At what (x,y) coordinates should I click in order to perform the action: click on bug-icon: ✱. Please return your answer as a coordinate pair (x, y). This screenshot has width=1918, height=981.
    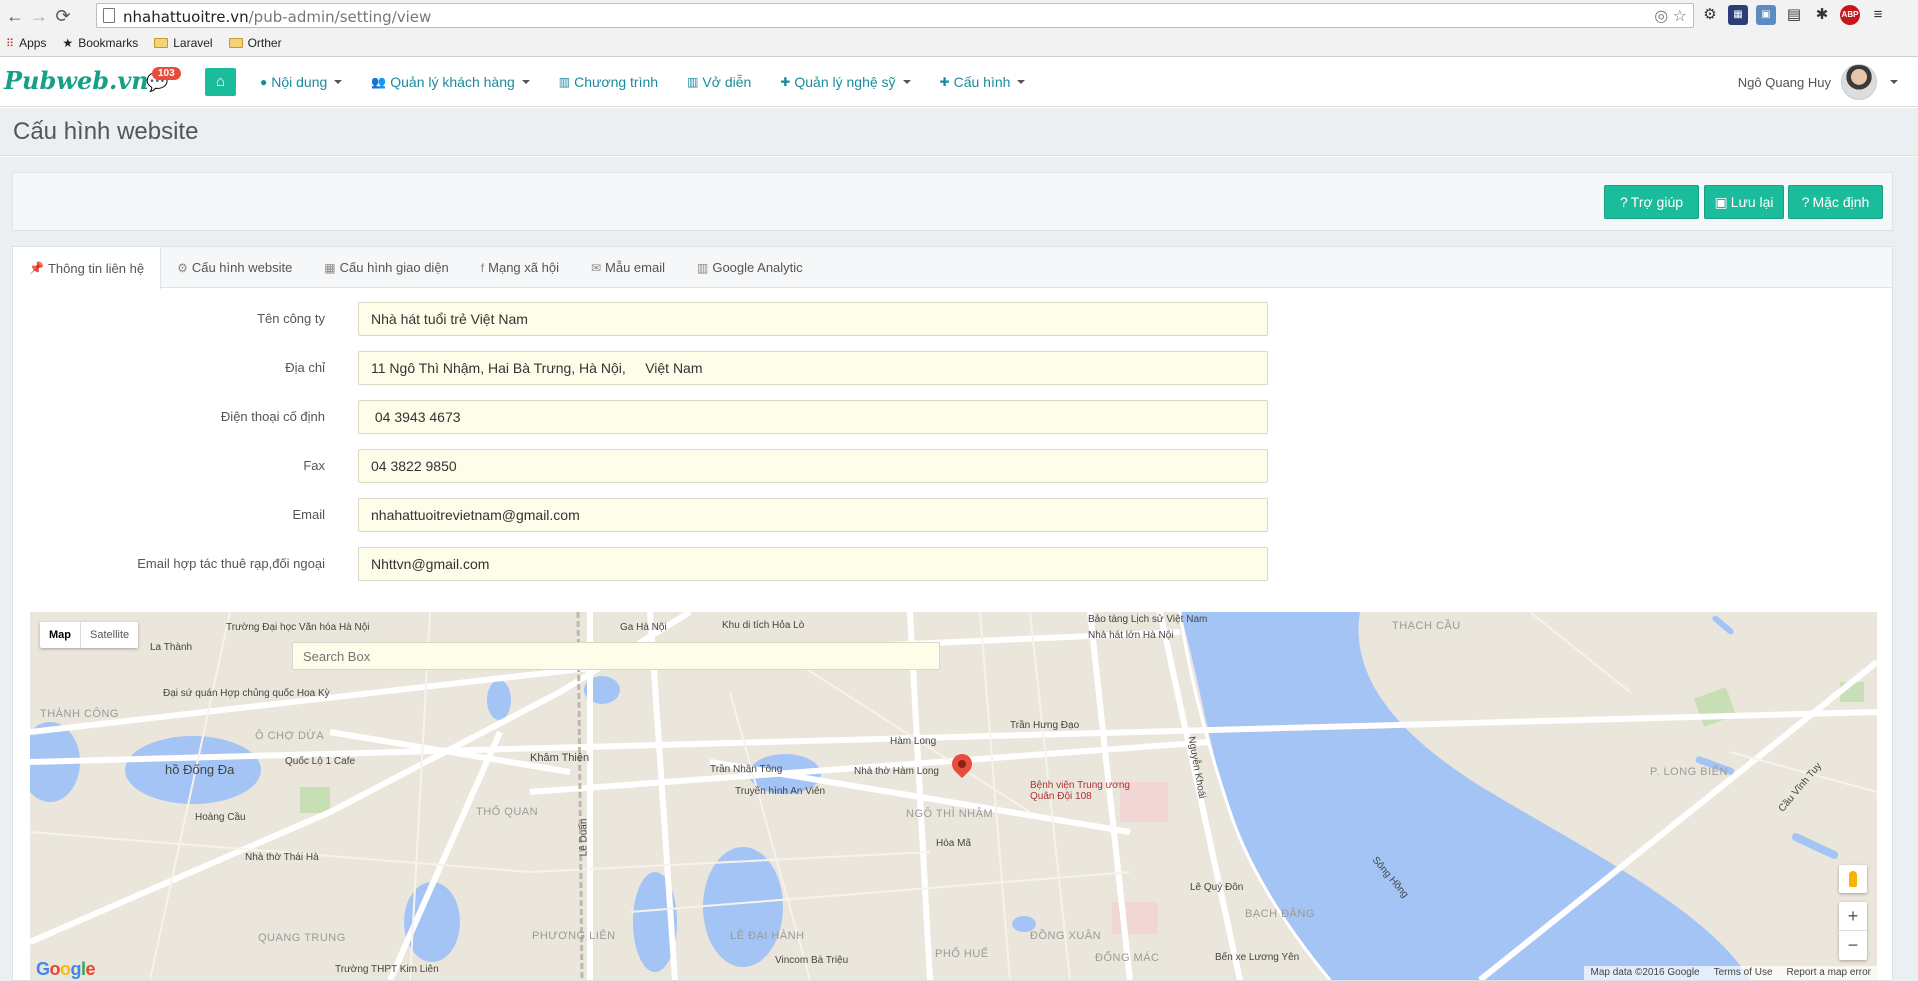
    Looking at the image, I should click on (1822, 15).